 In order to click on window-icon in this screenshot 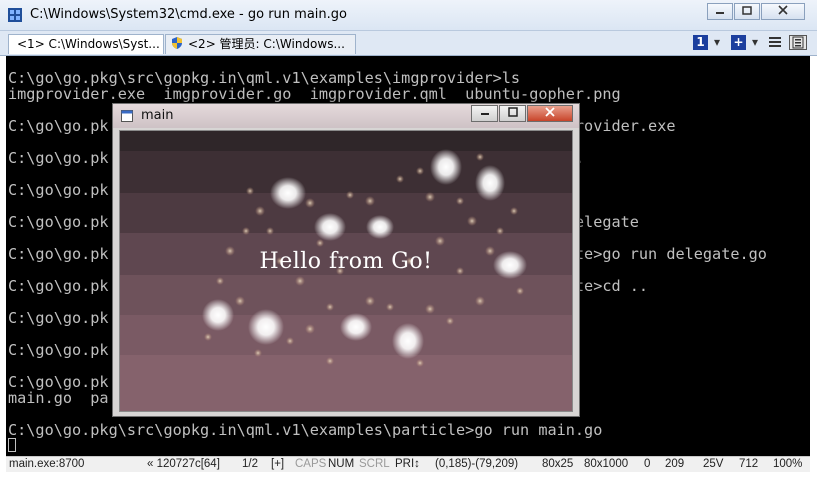, I will do `click(127, 116)`.